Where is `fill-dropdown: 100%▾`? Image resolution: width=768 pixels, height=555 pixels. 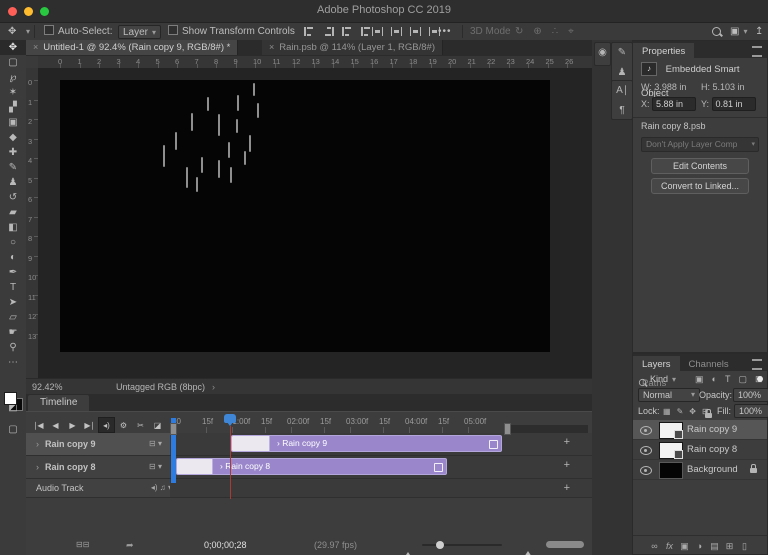
fill-dropdown: 100%▾ is located at coordinates (751, 415).